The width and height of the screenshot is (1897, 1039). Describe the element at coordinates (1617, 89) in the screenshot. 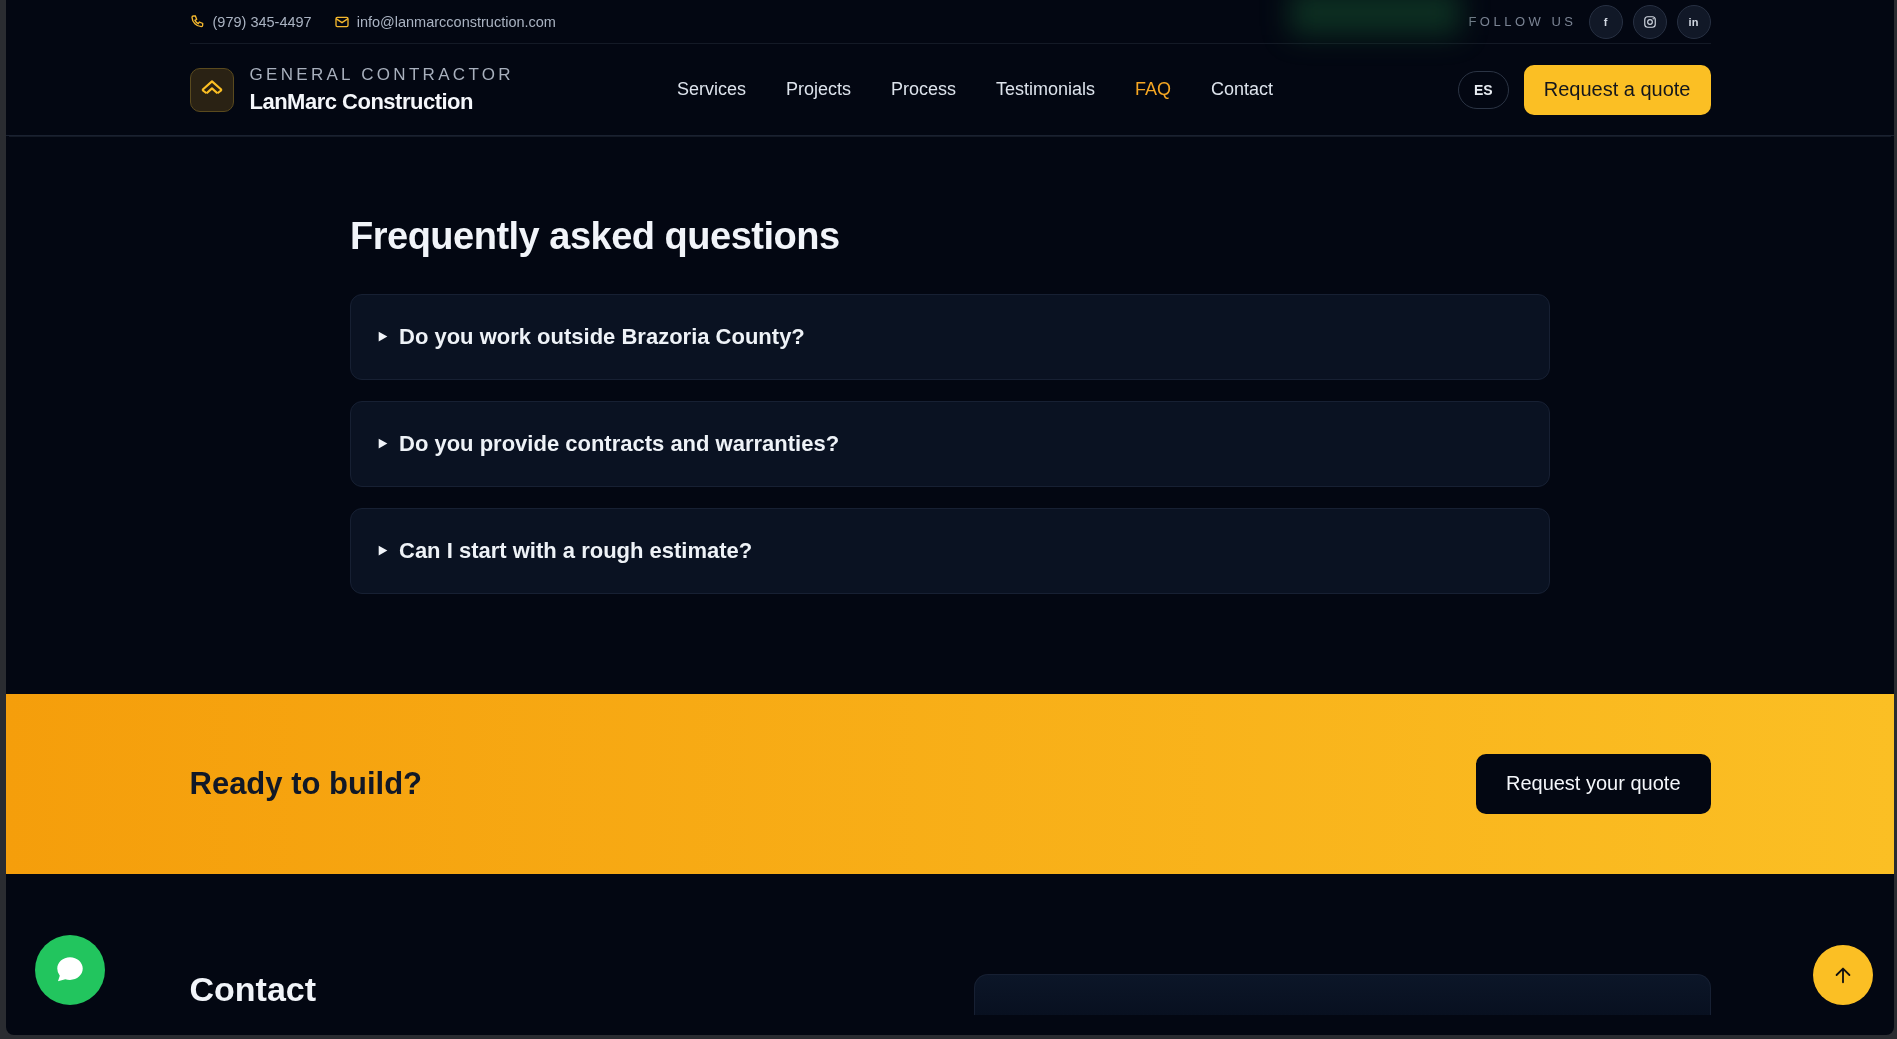

I see `quote-button: Request a quote` at that location.